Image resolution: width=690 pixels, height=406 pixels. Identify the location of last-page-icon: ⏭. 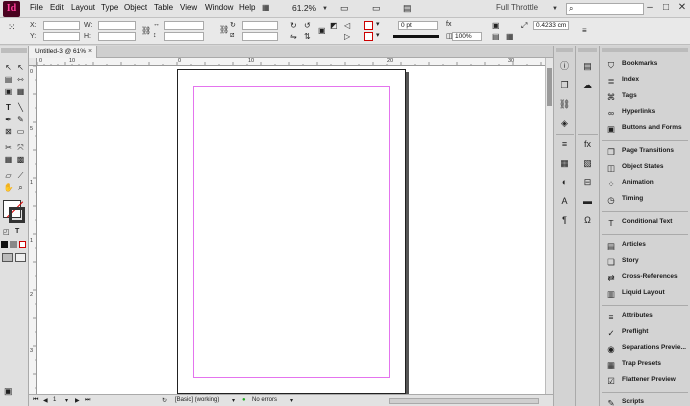
(87, 400).